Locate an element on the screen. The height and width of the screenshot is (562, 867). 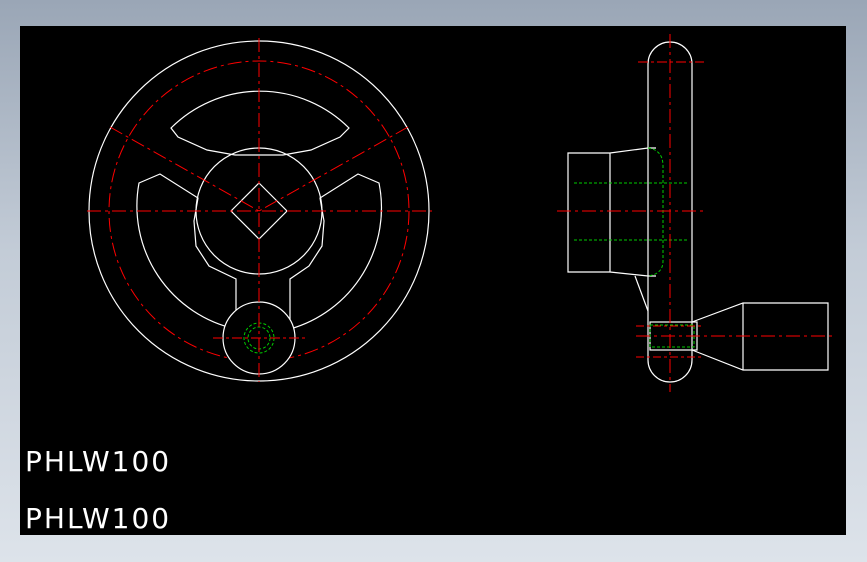
part-number-label: PHLW100 is located at coordinates (98, 461).